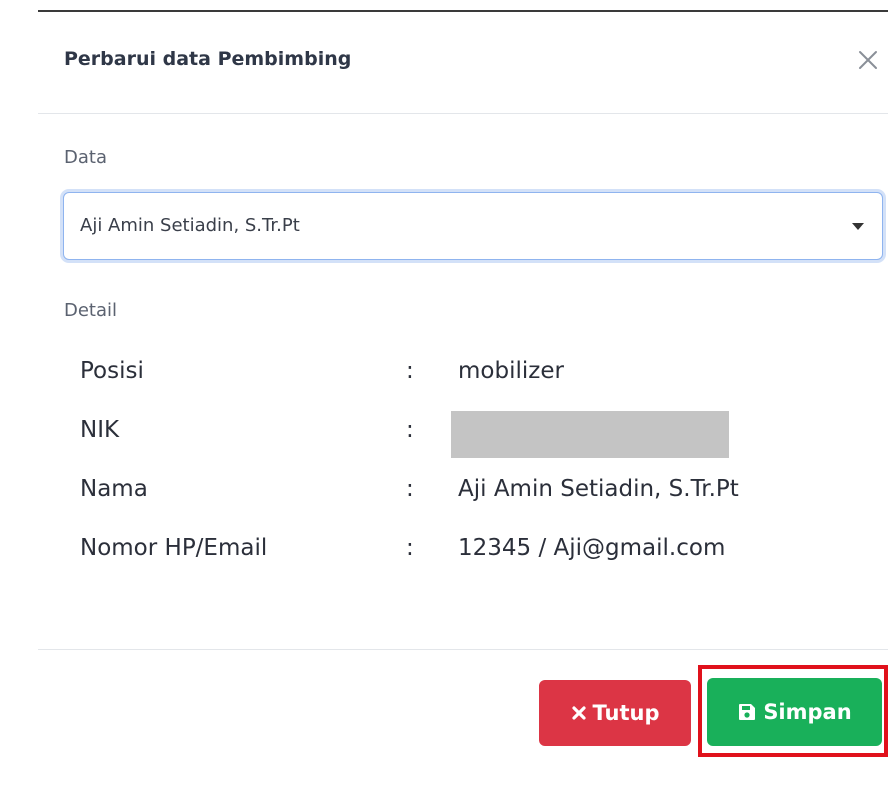 The height and width of the screenshot is (792, 888). I want to click on detail-value: mobilizer, so click(511, 371).